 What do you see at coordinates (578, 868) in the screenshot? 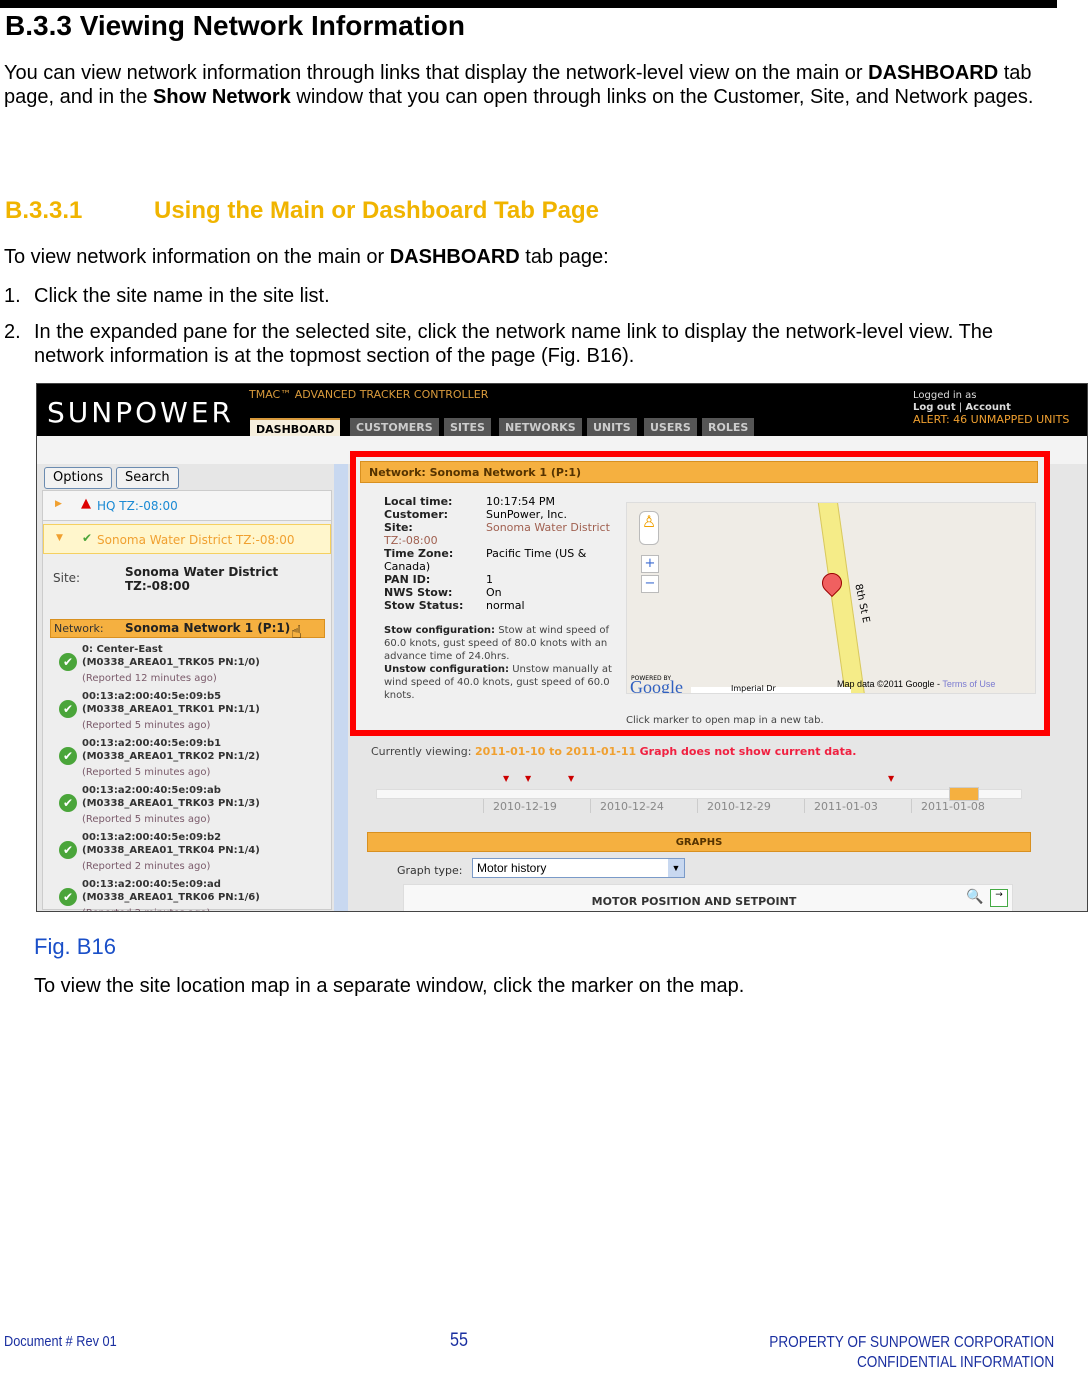
I see `graph-type-select: Motor history ▼` at bounding box center [578, 868].